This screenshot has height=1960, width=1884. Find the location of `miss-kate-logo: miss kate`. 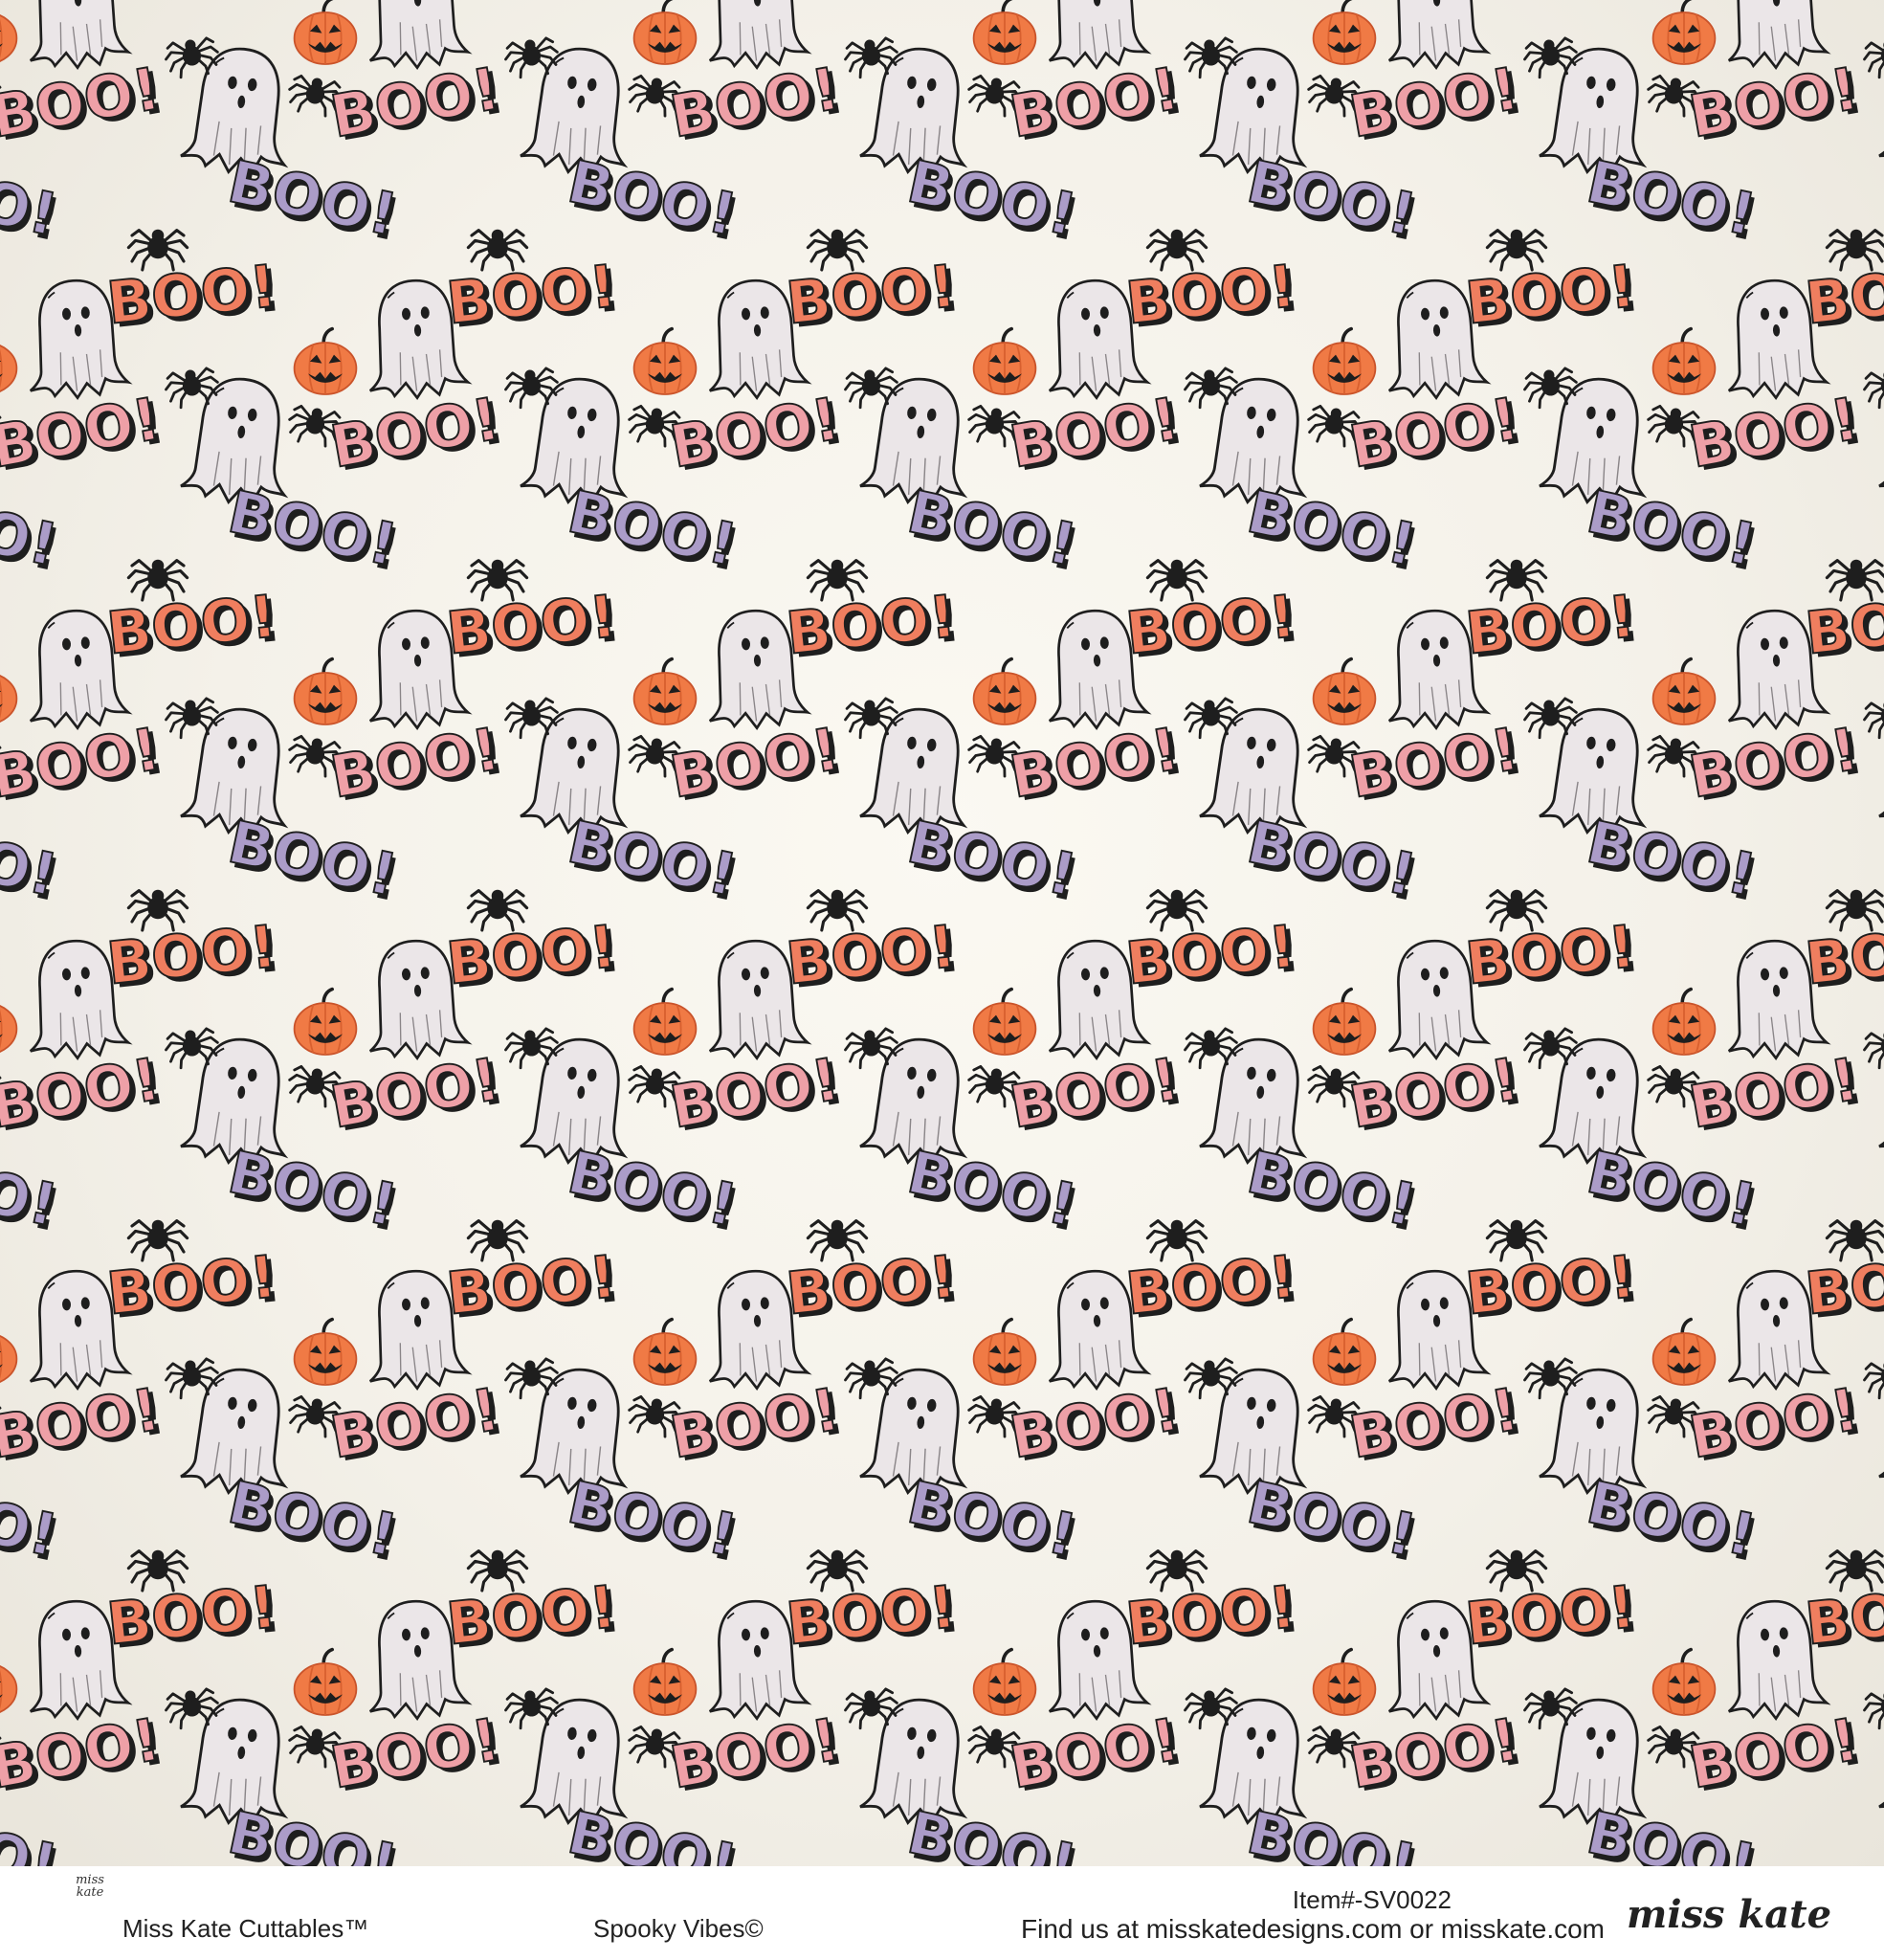

miss-kate-logo: miss kate is located at coordinates (1729, 1915).